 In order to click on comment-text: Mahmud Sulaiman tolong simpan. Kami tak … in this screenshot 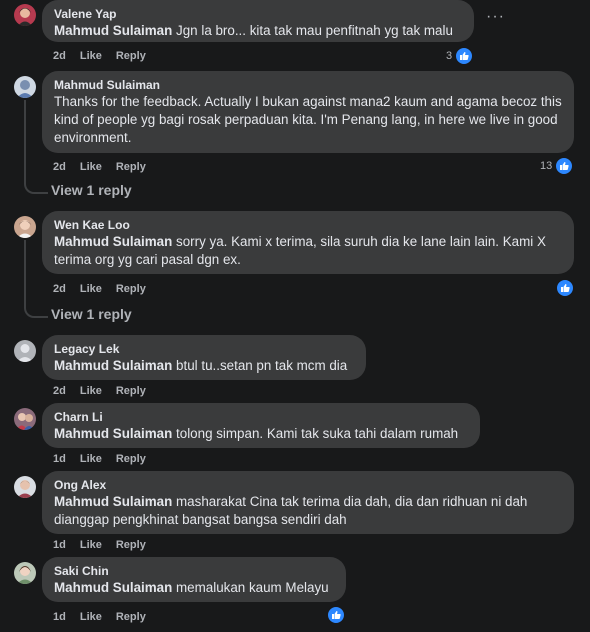, I will do `click(256, 433)`.